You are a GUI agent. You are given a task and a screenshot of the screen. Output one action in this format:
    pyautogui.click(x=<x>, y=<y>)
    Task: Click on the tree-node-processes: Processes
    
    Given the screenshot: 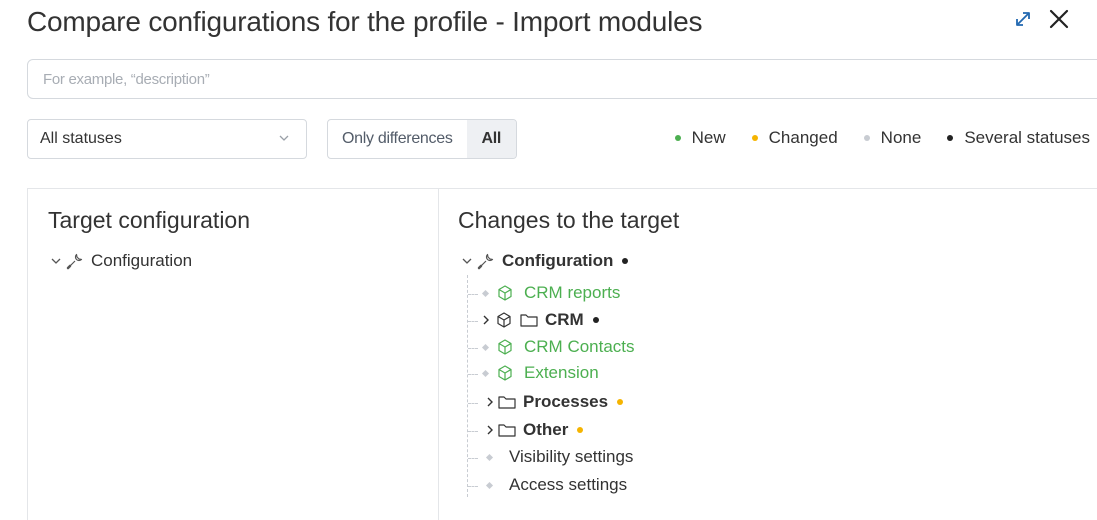 What is the action you would take?
    pyautogui.click(x=554, y=402)
    